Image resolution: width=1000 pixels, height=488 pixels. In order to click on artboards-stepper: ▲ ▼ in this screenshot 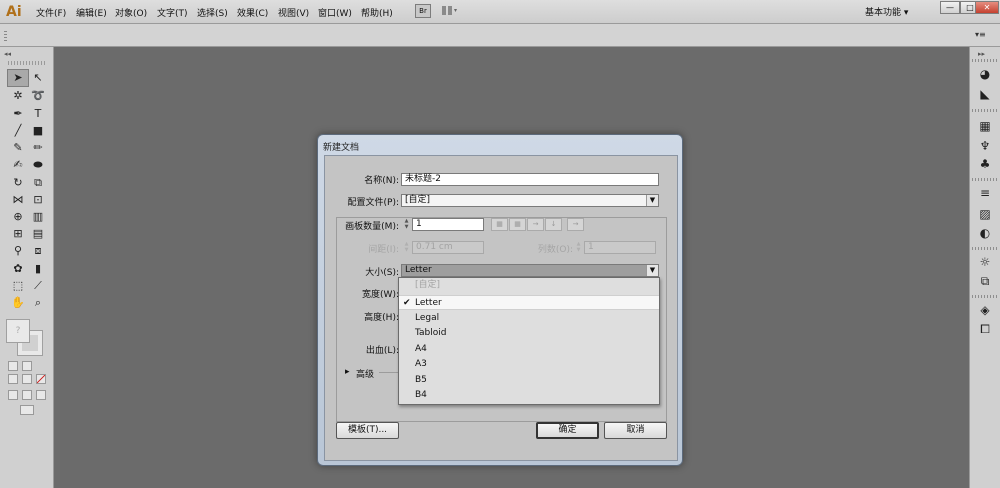, I will do `click(406, 224)`.